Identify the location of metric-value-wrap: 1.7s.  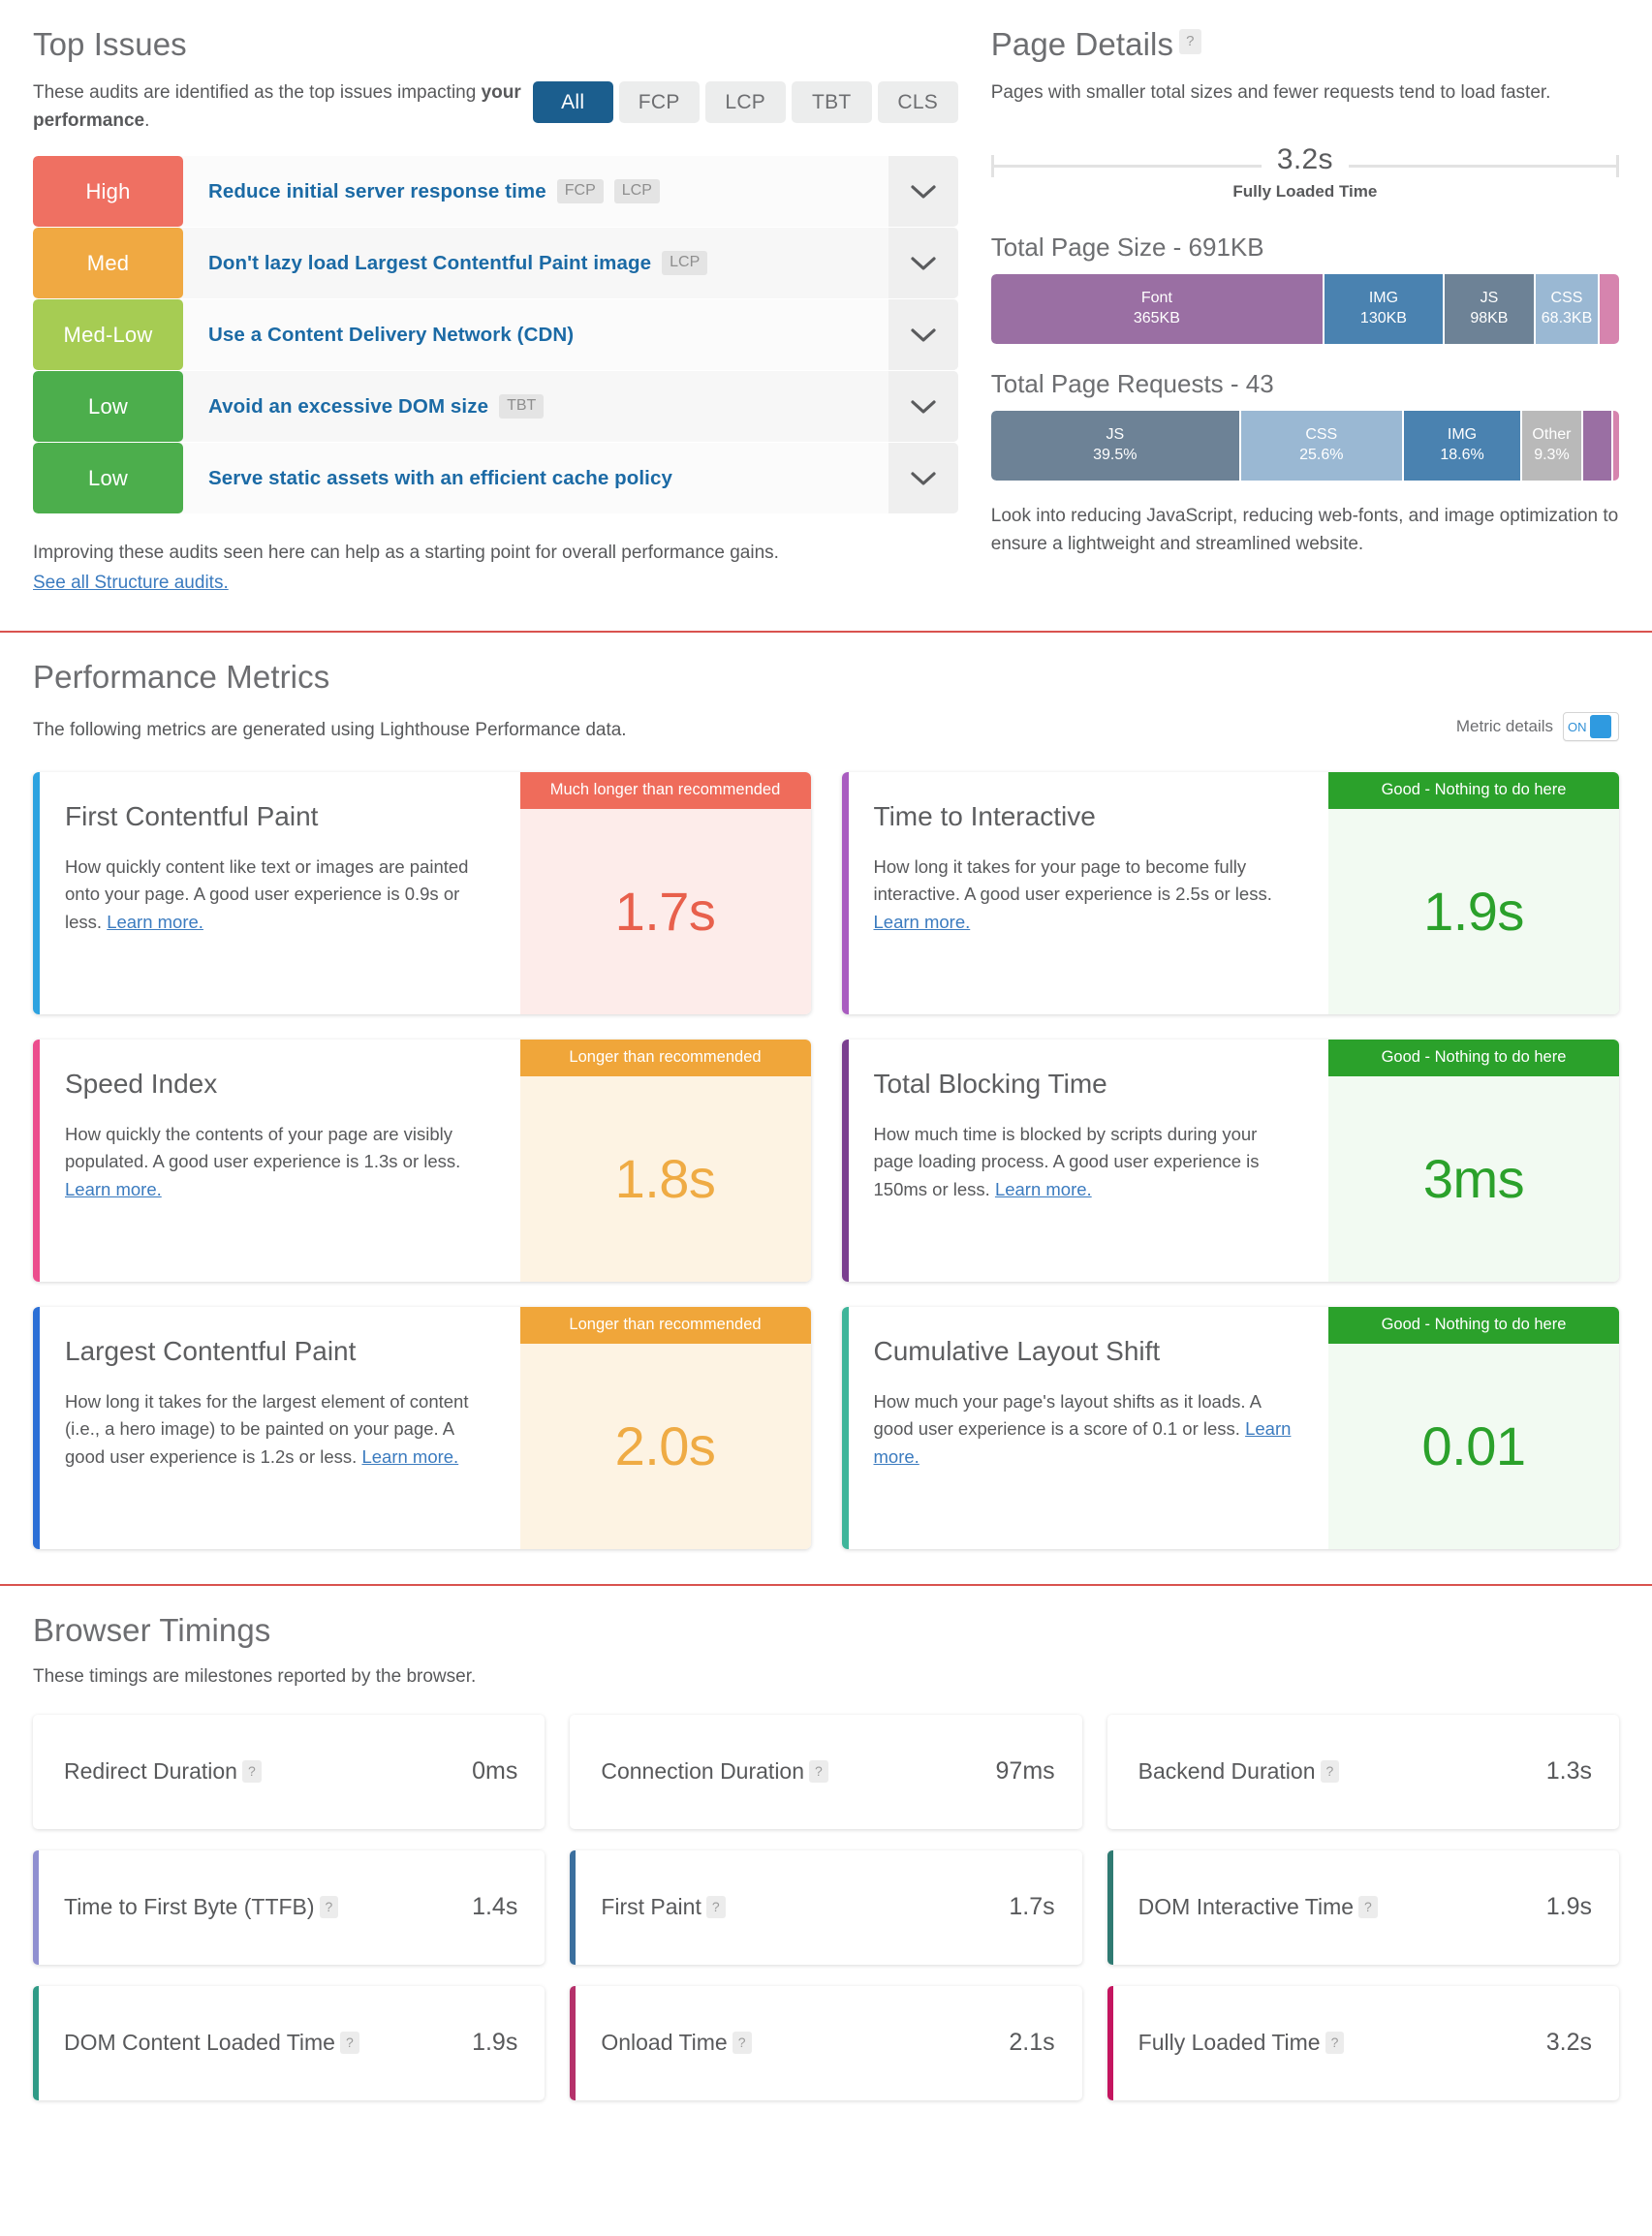
(665, 912).